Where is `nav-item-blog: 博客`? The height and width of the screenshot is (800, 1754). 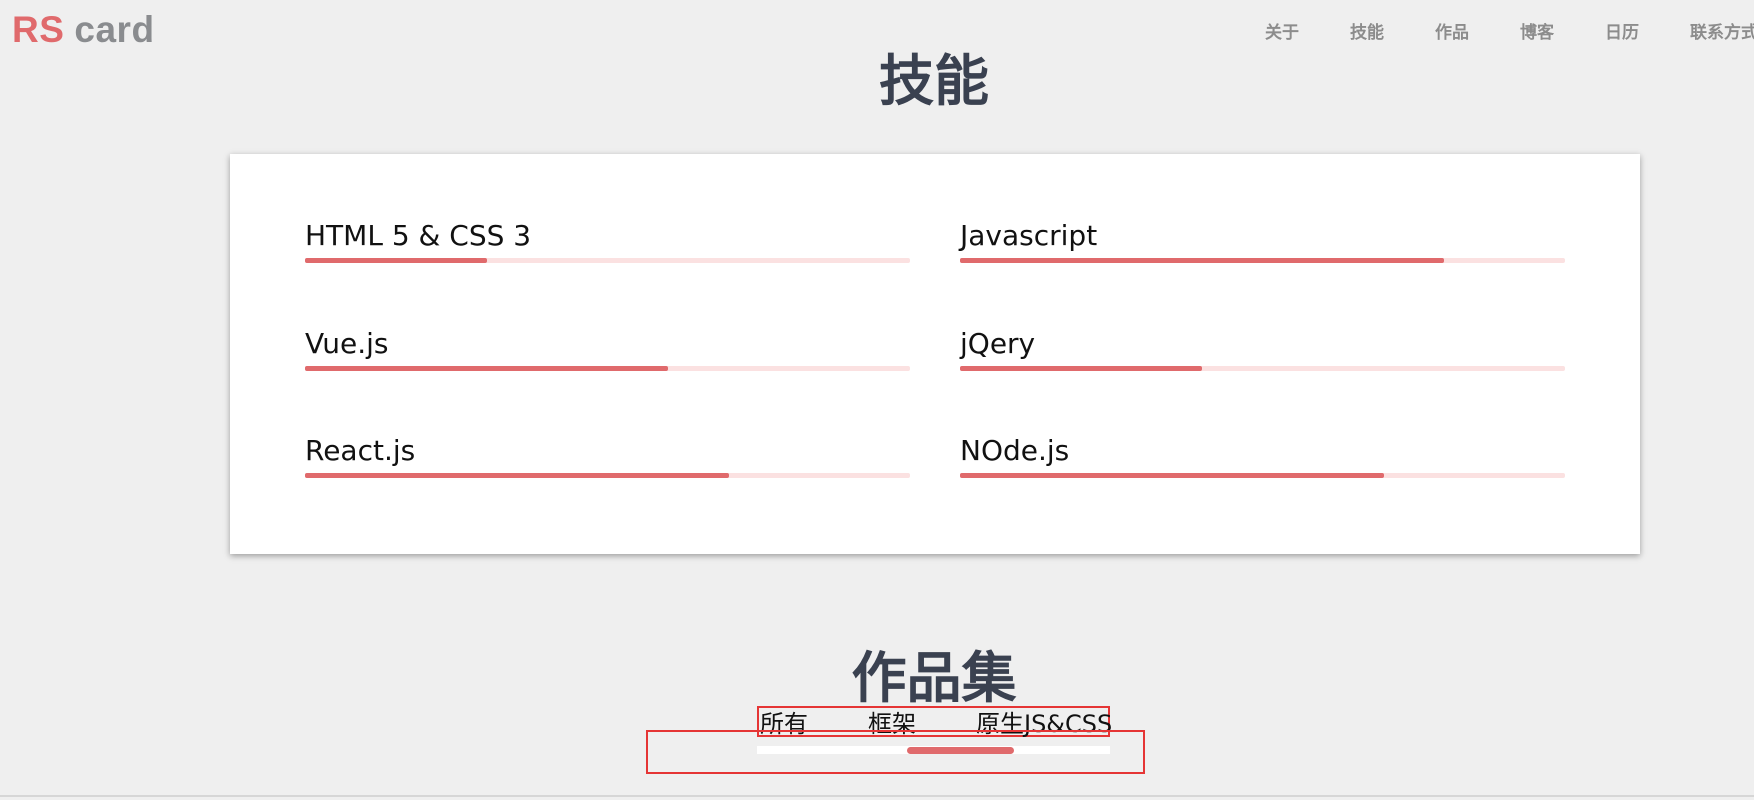 nav-item-blog: 博客 is located at coordinates (1537, 33).